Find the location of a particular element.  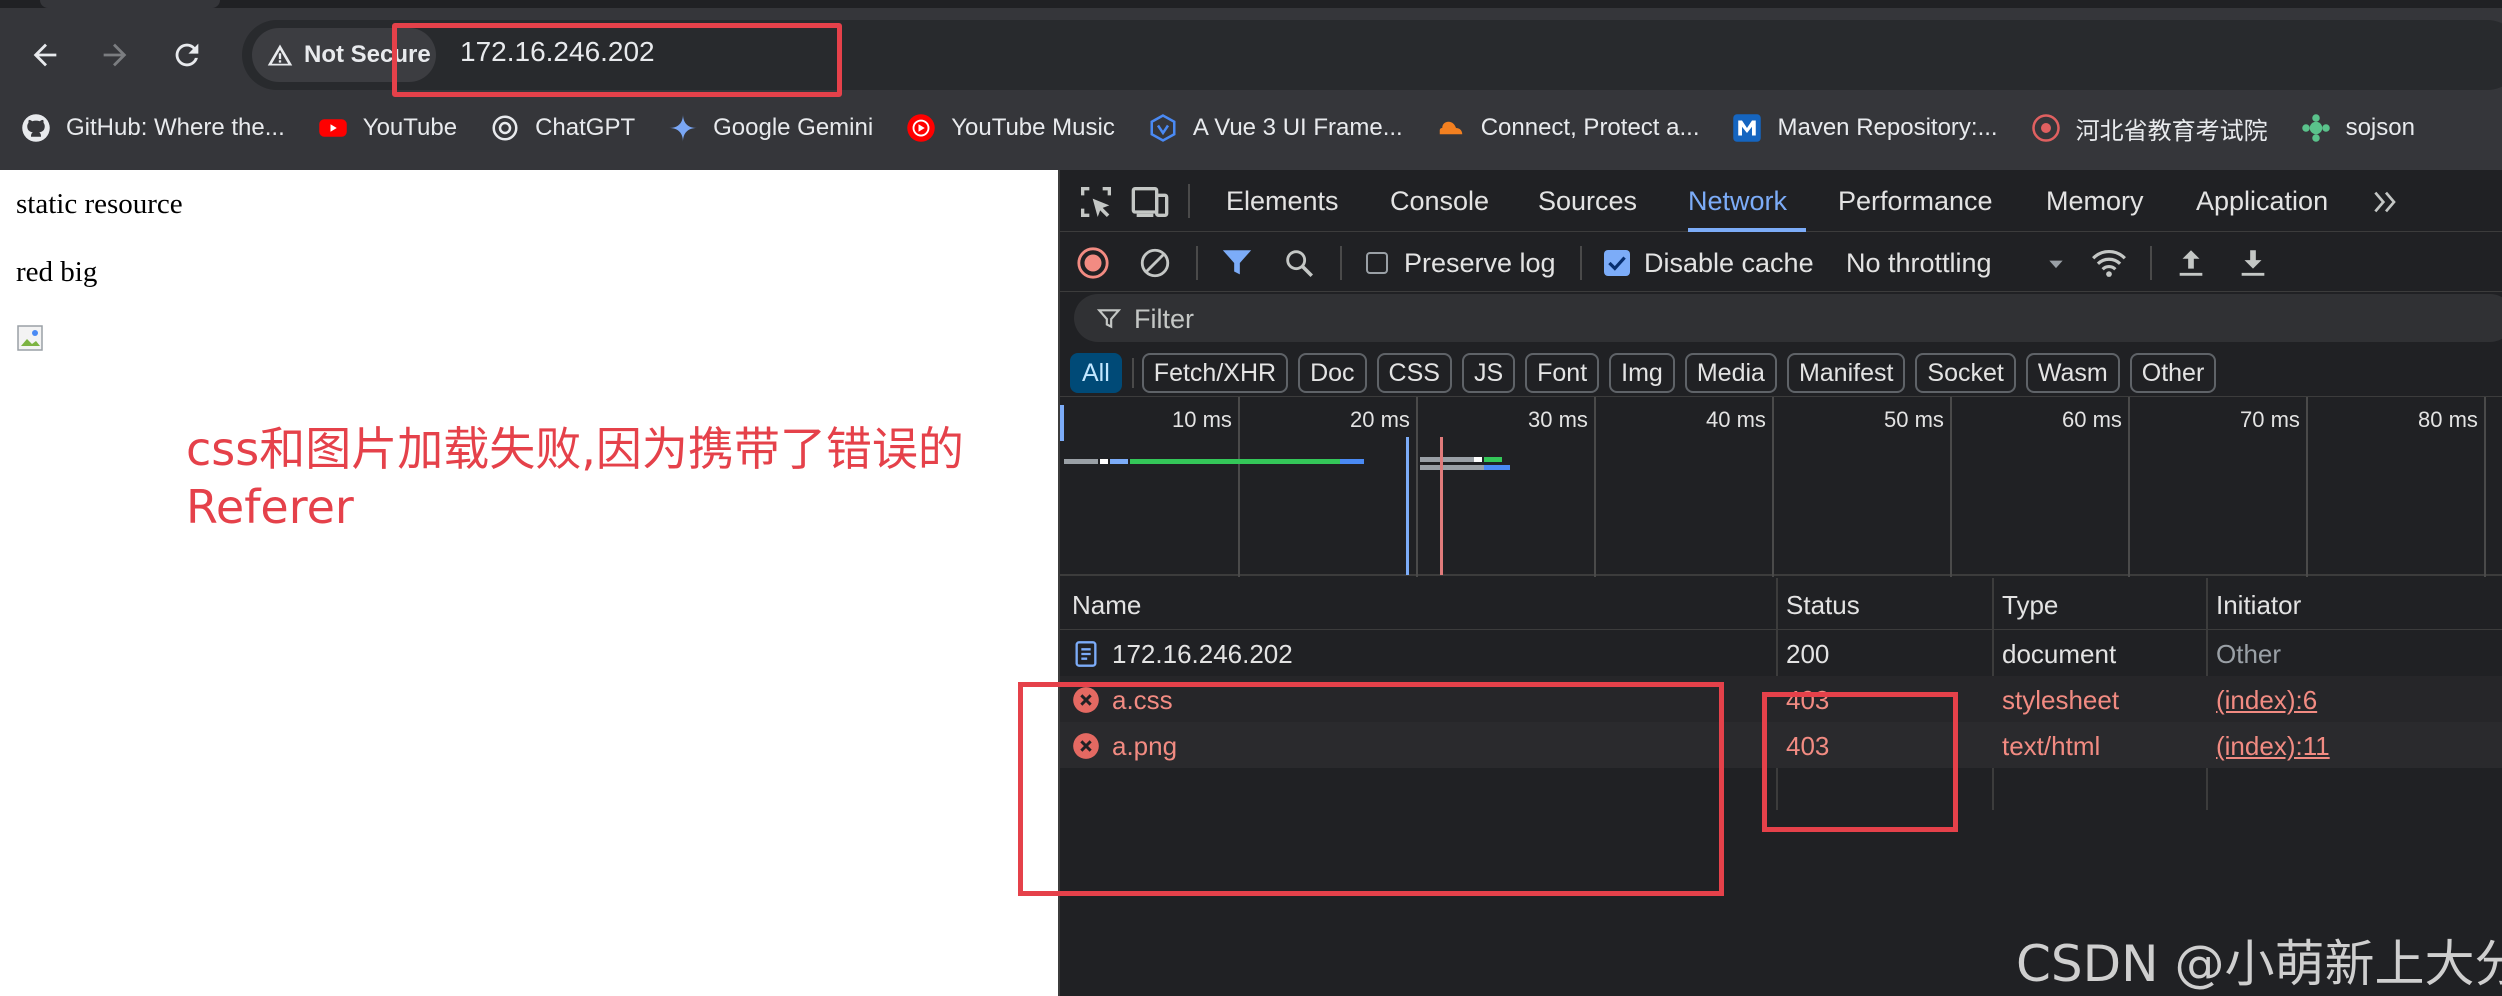

timeline-start-marker is located at coordinates (1062, 423).